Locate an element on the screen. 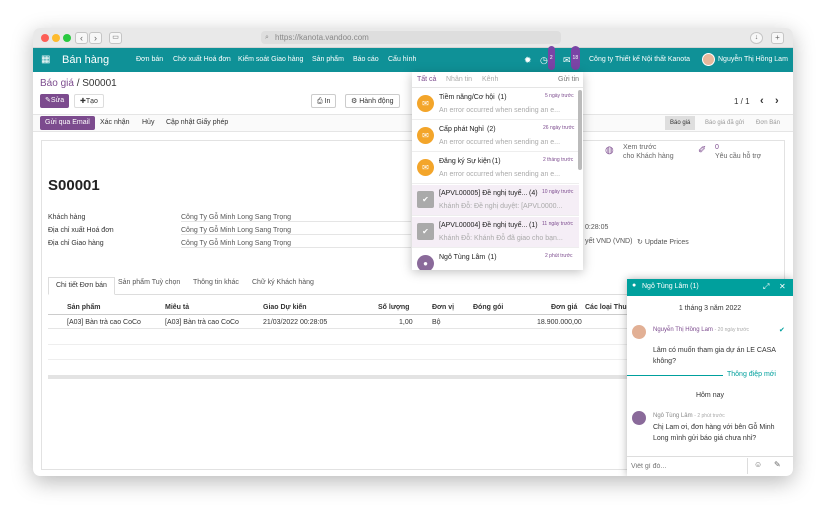 This screenshot has height=512, width=825. edit-button: ✎Sửa is located at coordinates (55, 101).